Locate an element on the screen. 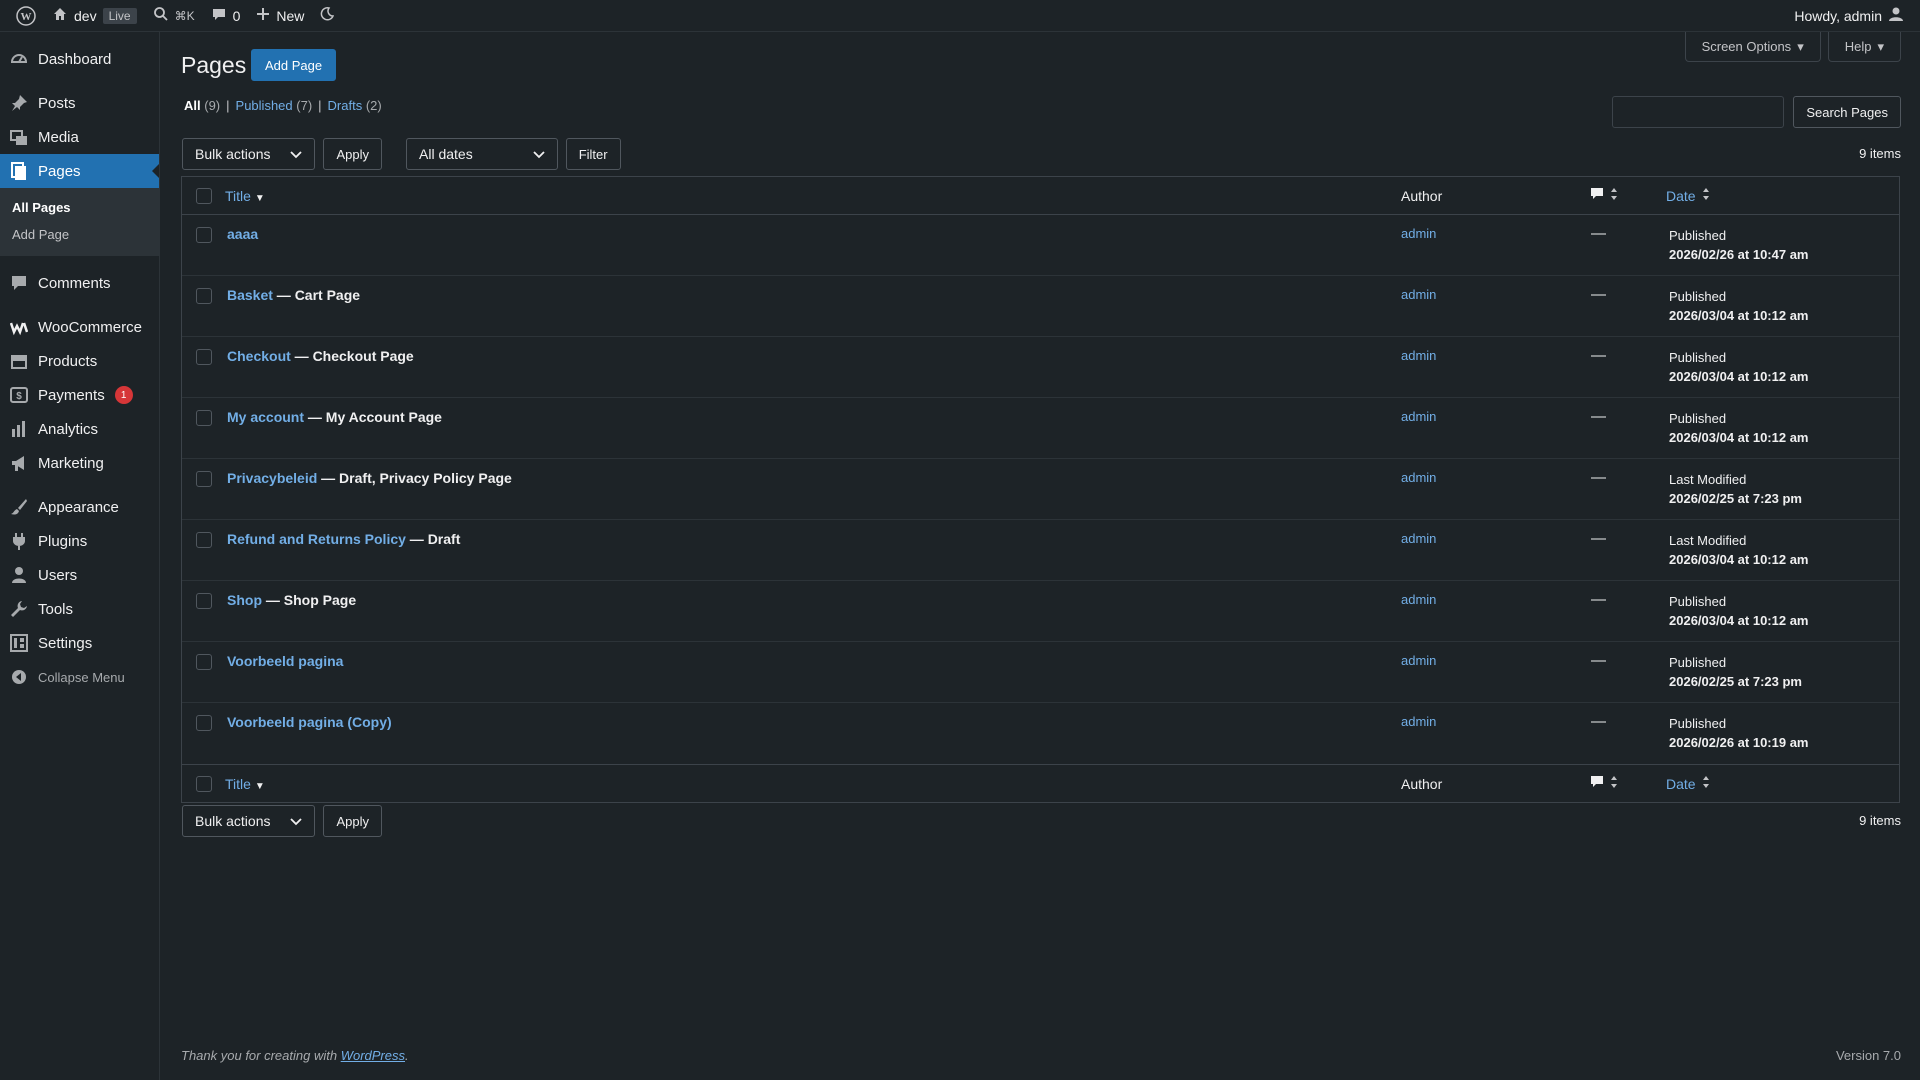 Image resolution: width=1920 pixels, height=1080 pixels. date-filter-value: All dates is located at coordinates (446, 154).